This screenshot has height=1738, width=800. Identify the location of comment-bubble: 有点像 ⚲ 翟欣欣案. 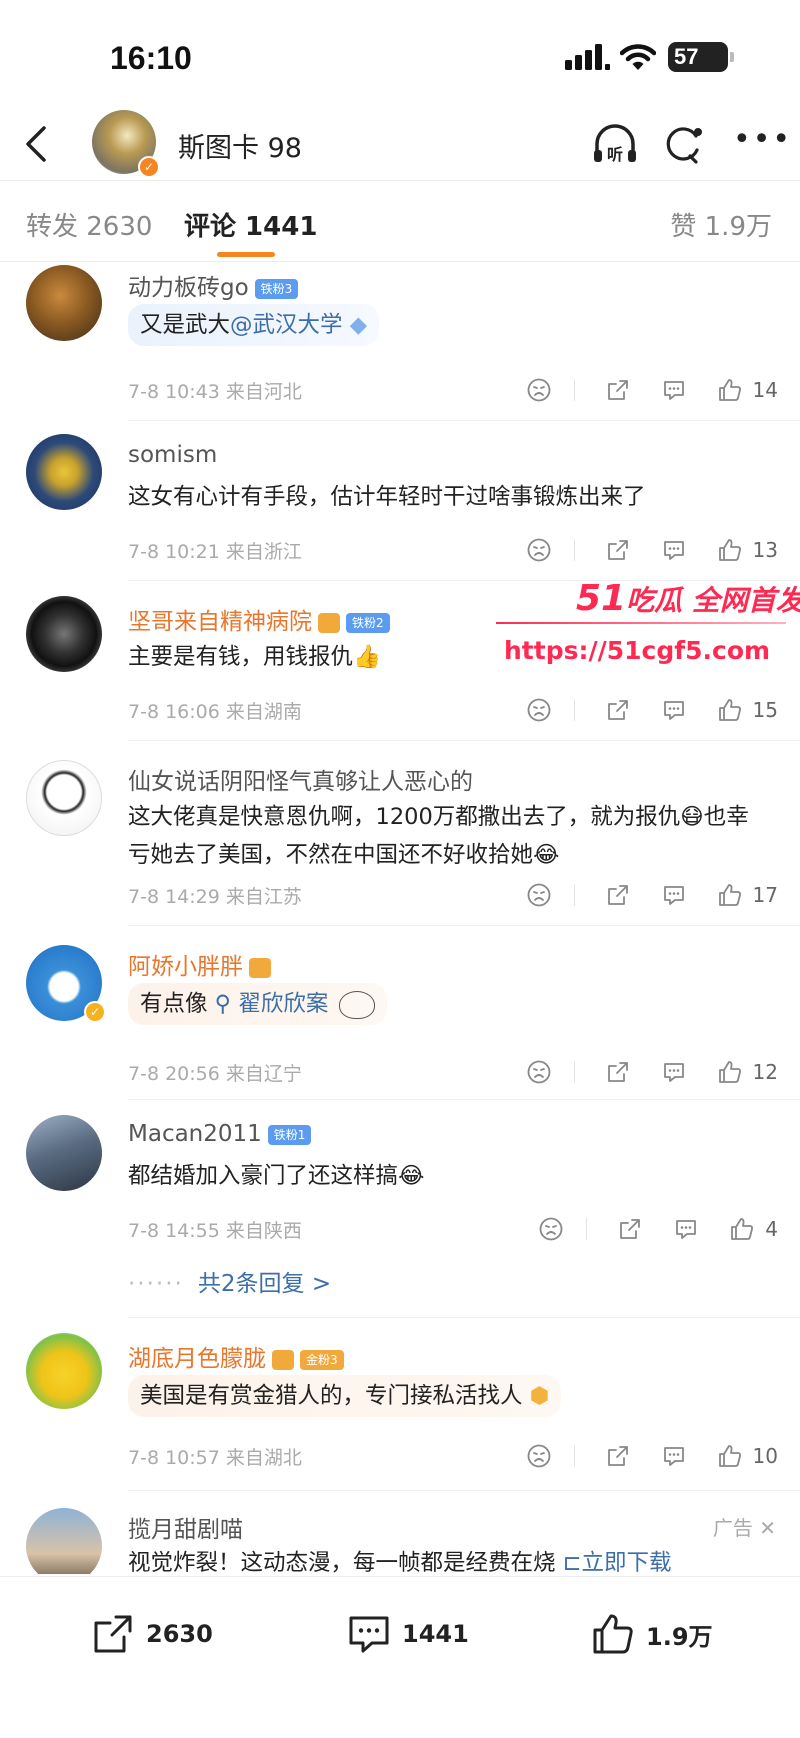
(258, 1004).